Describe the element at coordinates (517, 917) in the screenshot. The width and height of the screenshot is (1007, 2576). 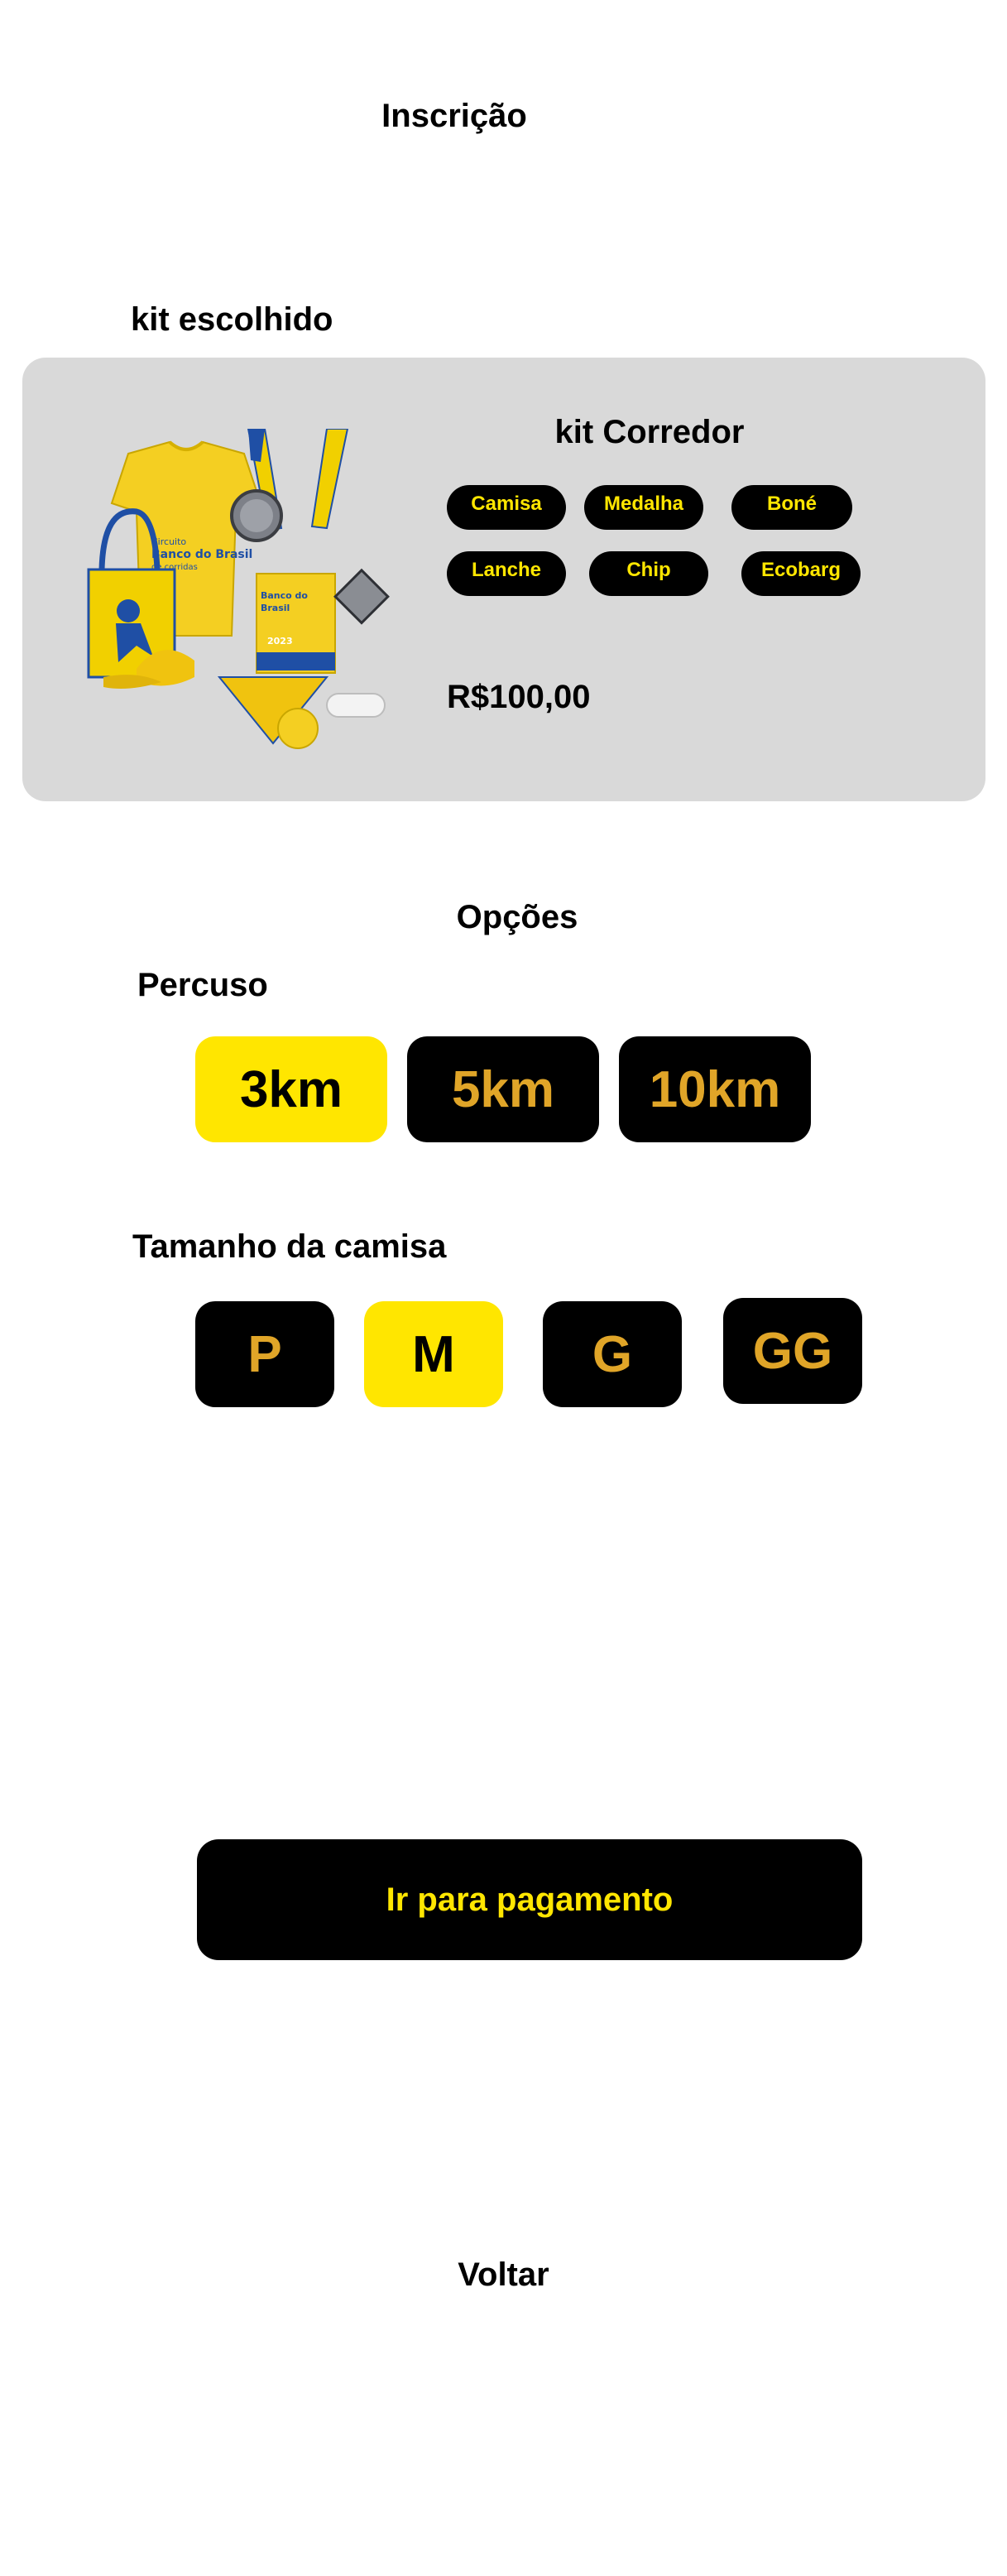
I see `options-heading: Opções` at that location.